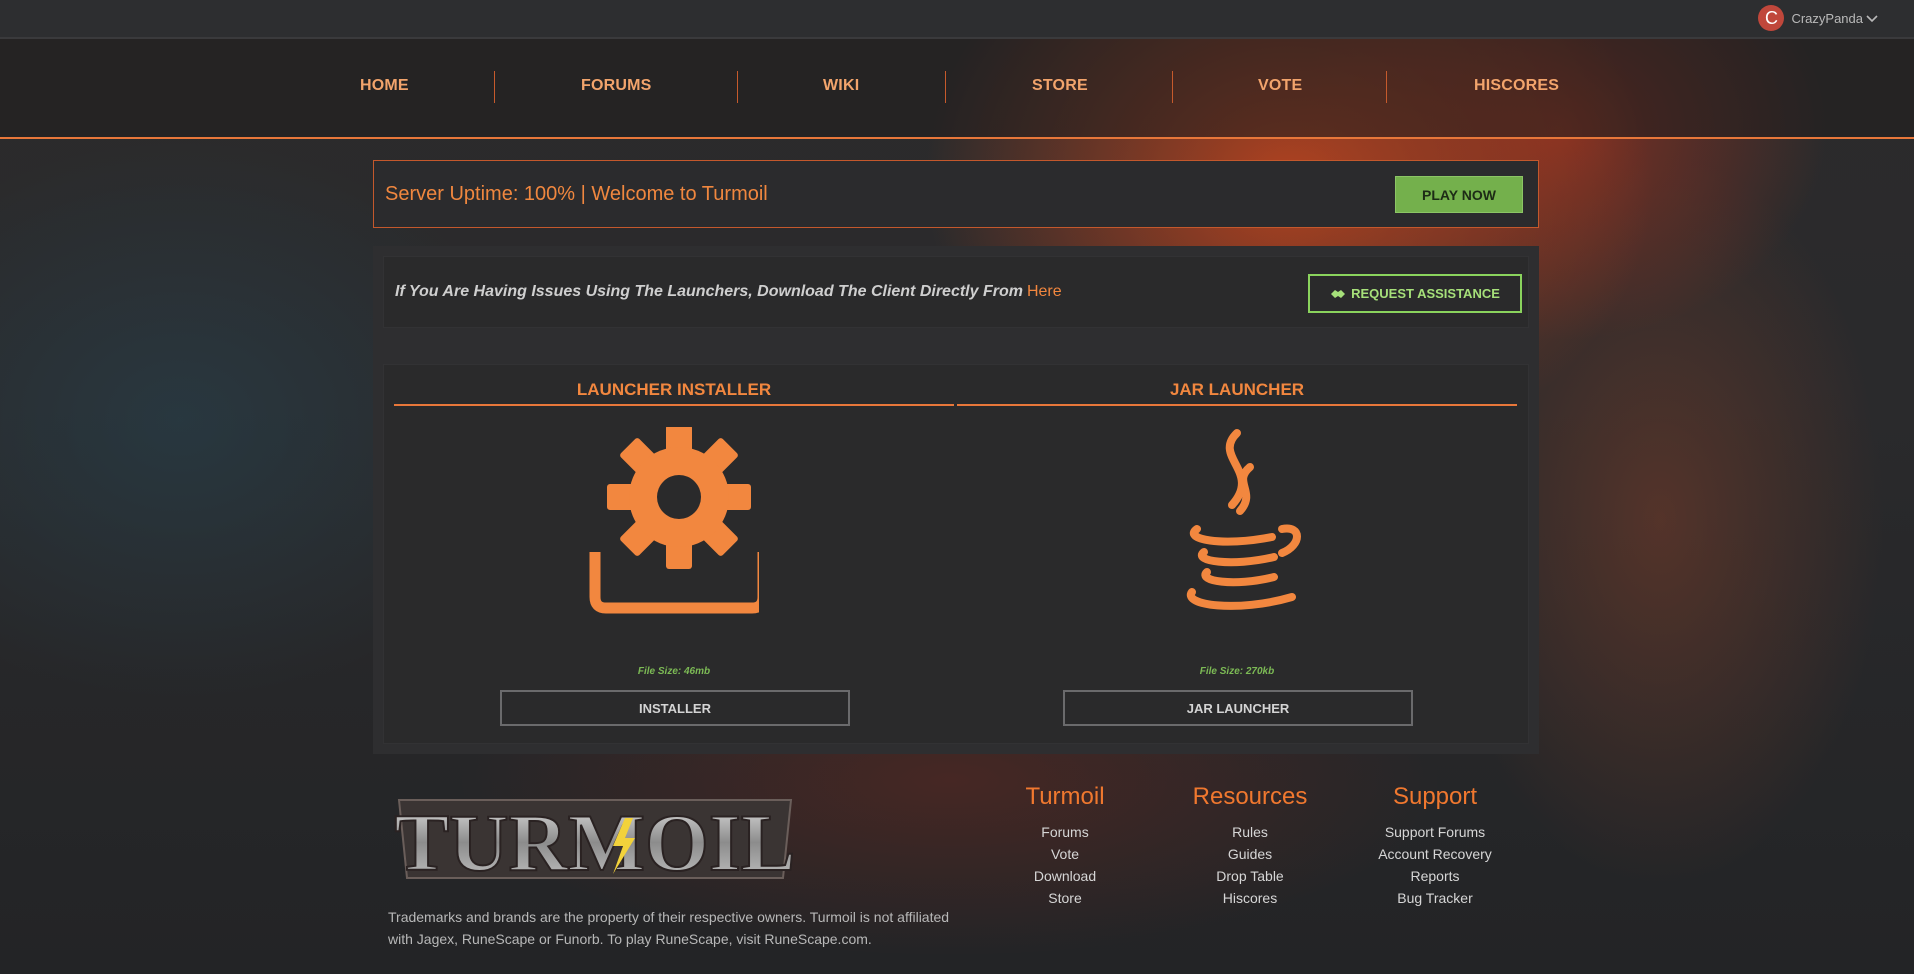 The height and width of the screenshot is (974, 1914). What do you see at coordinates (1060, 86) in the screenshot?
I see `nav-store: STORE` at bounding box center [1060, 86].